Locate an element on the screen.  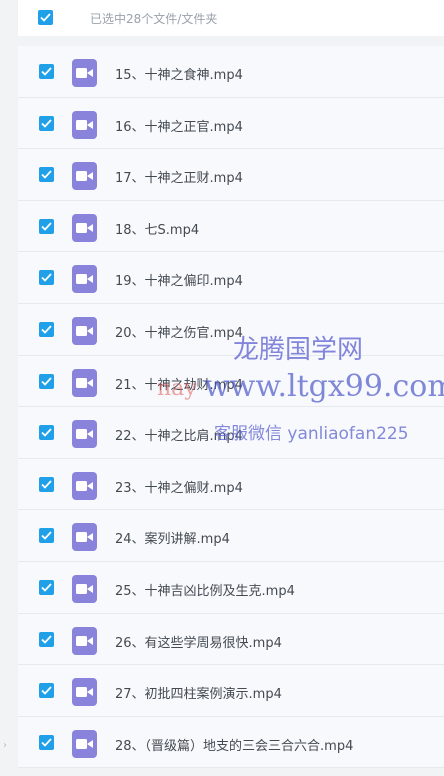
file-row: 28、（晋级篇）地支的三会三合六合.mp4 is located at coordinates (231, 742).